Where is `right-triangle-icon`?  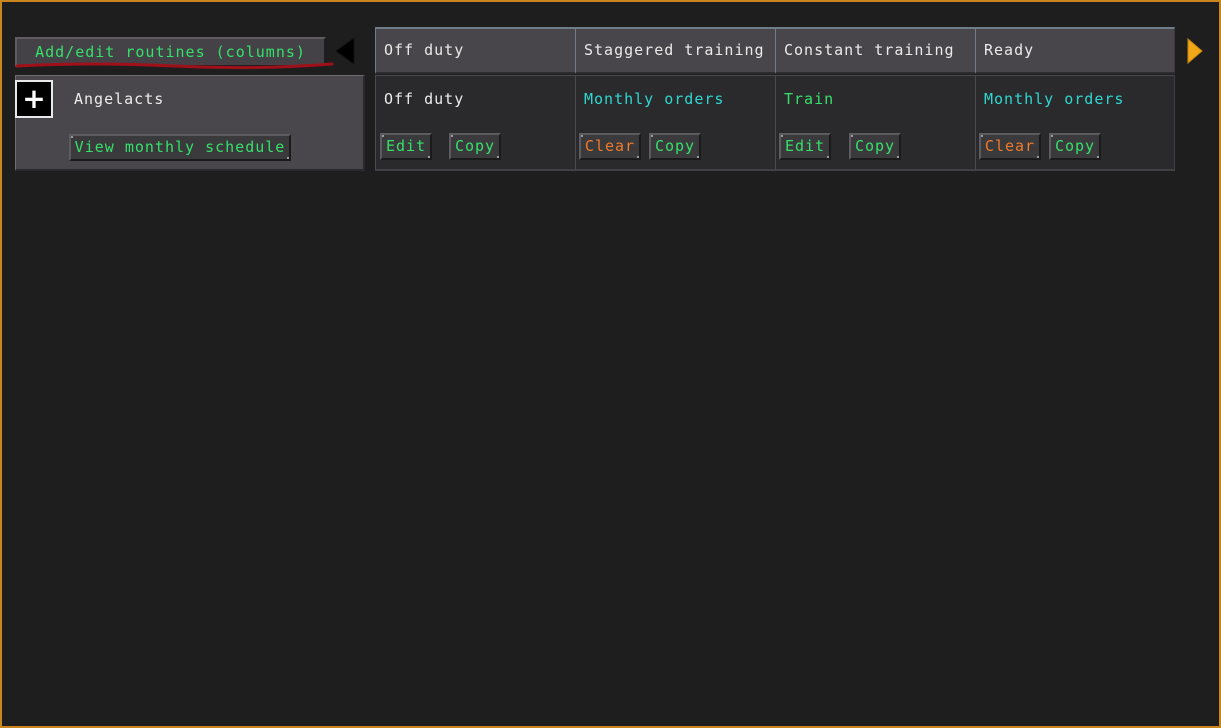
right-triangle-icon is located at coordinates (1195, 51).